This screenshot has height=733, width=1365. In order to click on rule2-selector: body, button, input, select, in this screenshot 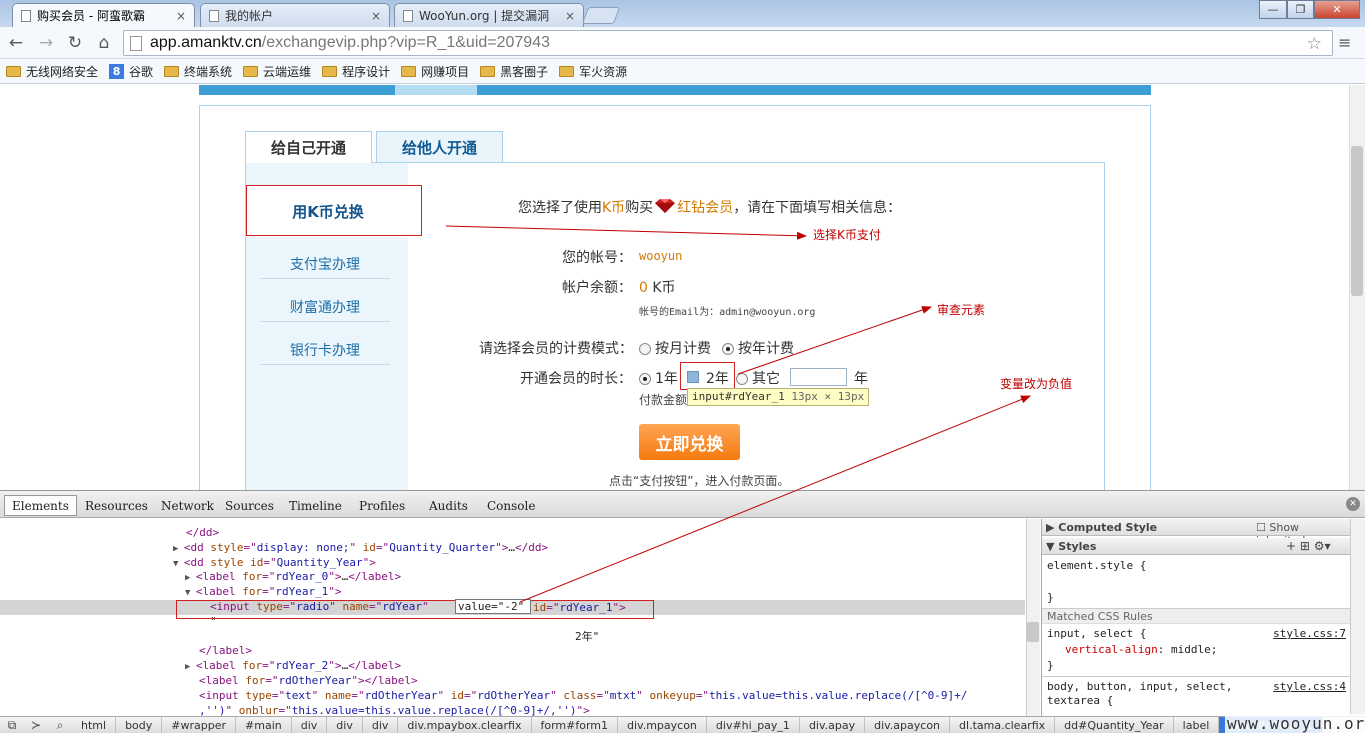, I will do `click(1139, 686)`.